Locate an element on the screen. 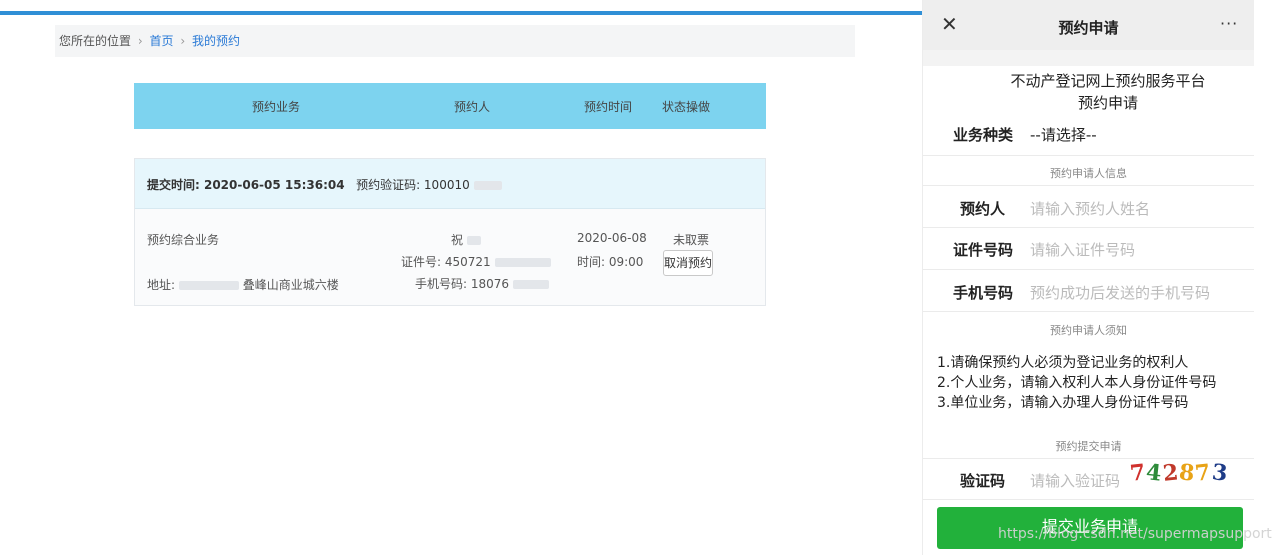 The width and height of the screenshot is (1280, 555). mobile-nav-bar: ✕ 预约申请 ··· is located at coordinates (1088, 25).